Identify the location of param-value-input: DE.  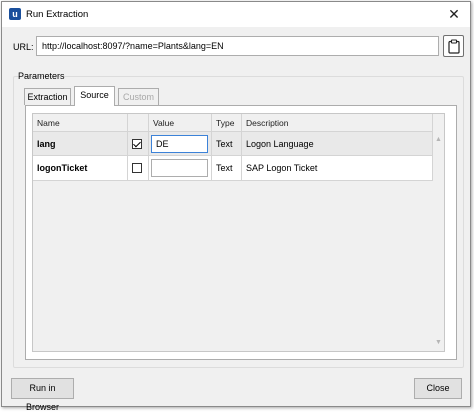
(179, 144).